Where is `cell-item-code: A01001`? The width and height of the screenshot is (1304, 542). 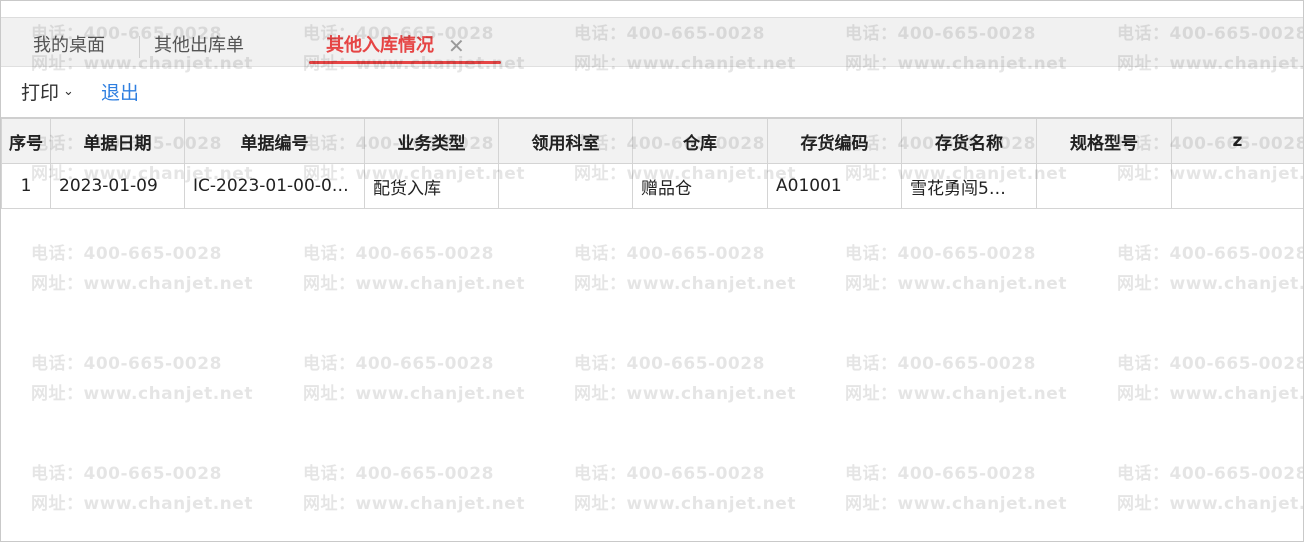
cell-item-code: A01001 is located at coordinates (834, 186).